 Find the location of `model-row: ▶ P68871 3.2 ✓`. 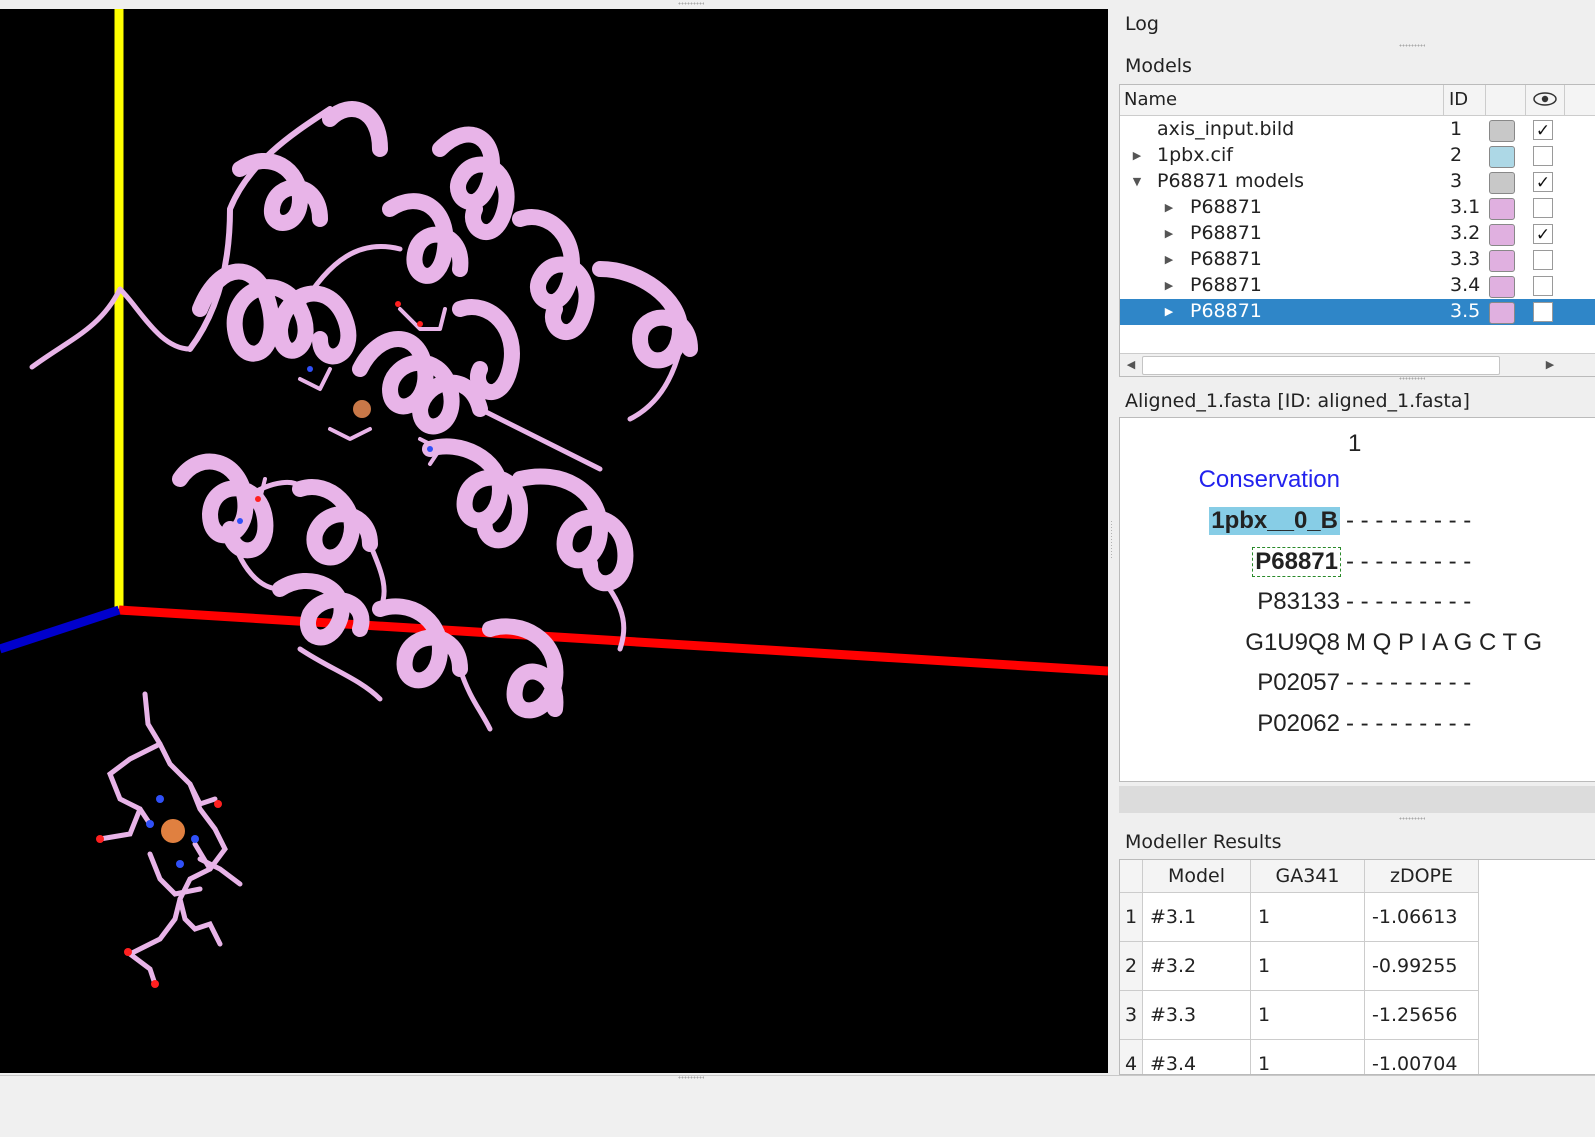

model-row: ▶ P68871 3.2 ✓ is located at coordinates (1357, 234).